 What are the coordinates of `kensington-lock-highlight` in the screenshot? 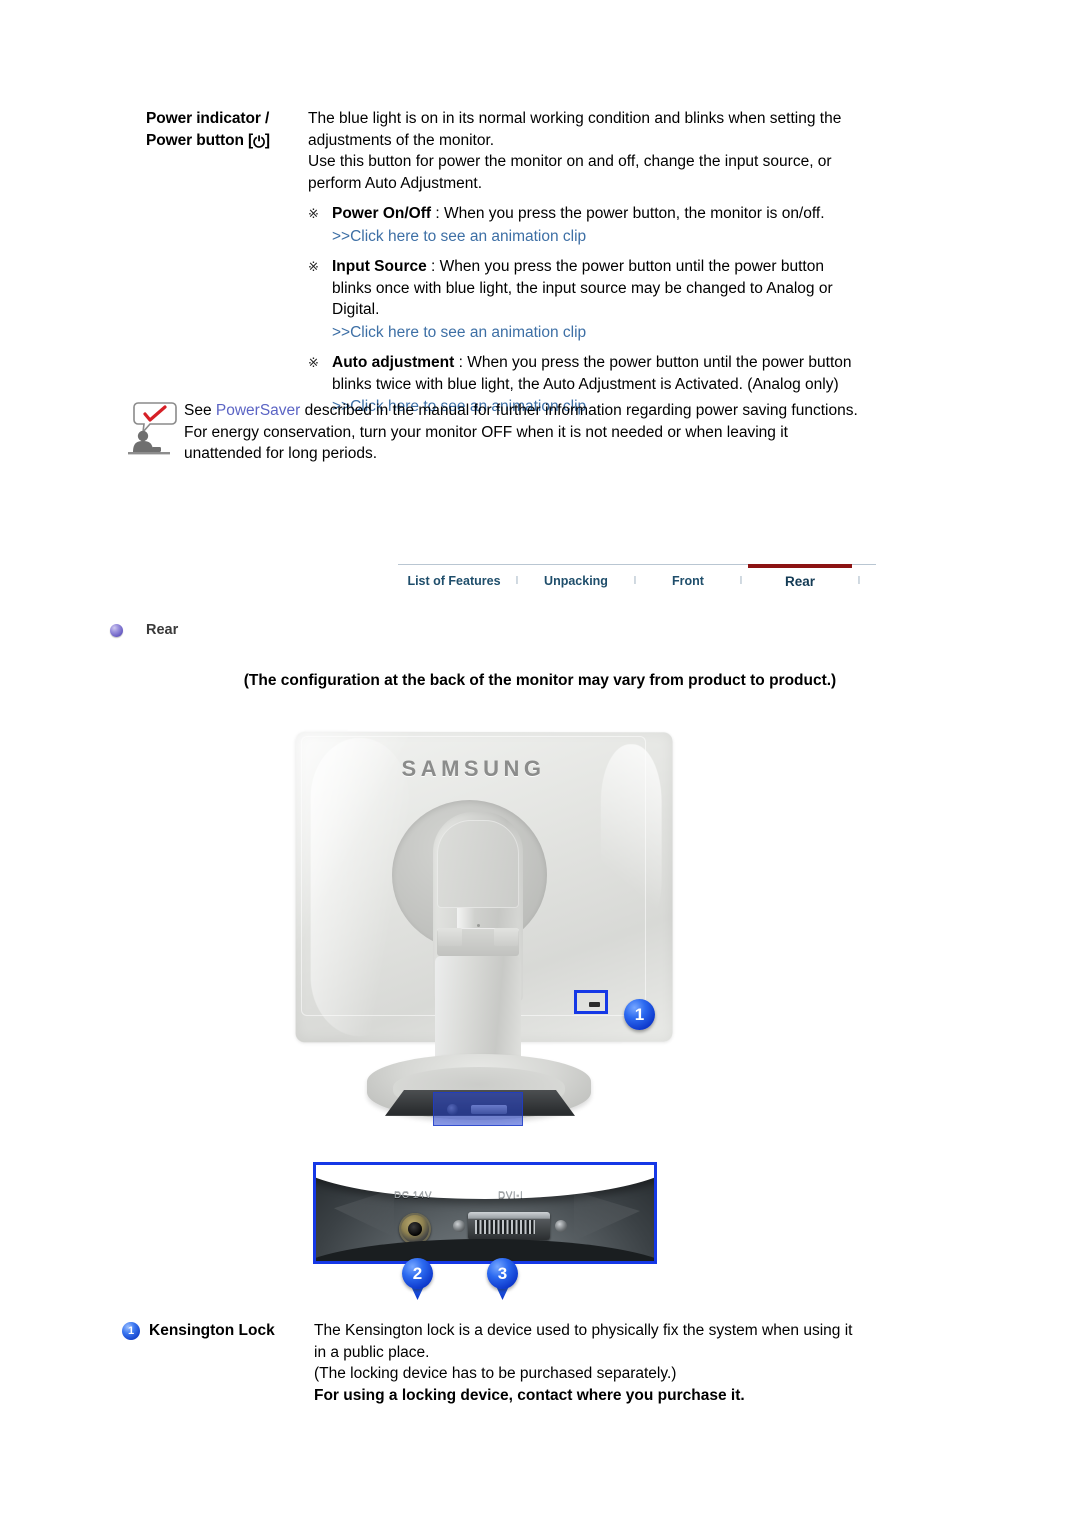 It's located at (591, 1002).